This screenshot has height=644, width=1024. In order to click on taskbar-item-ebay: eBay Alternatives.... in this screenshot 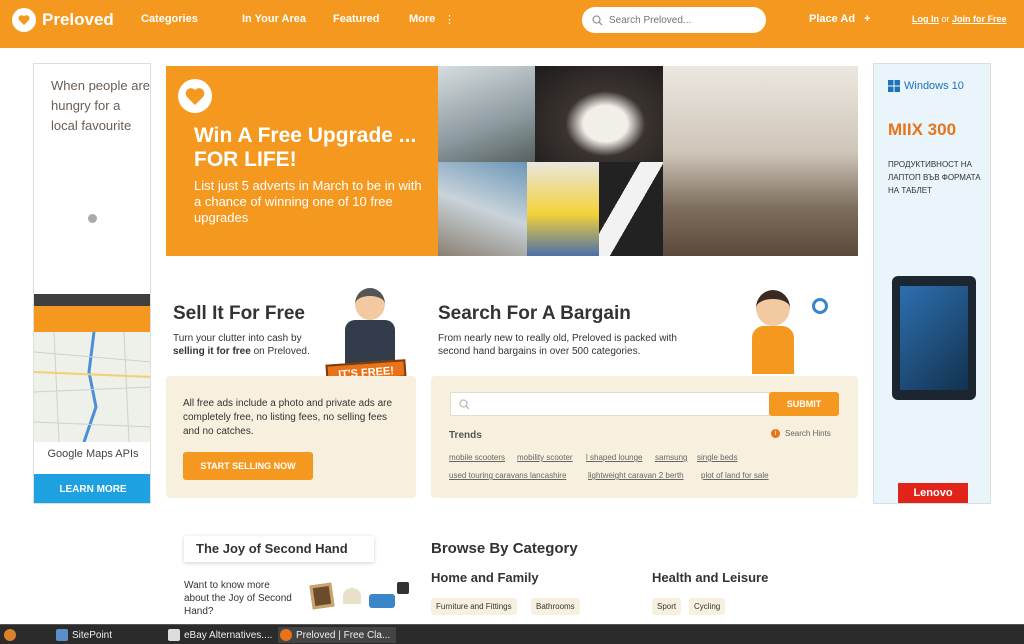, I will do `click(220, 635)`.